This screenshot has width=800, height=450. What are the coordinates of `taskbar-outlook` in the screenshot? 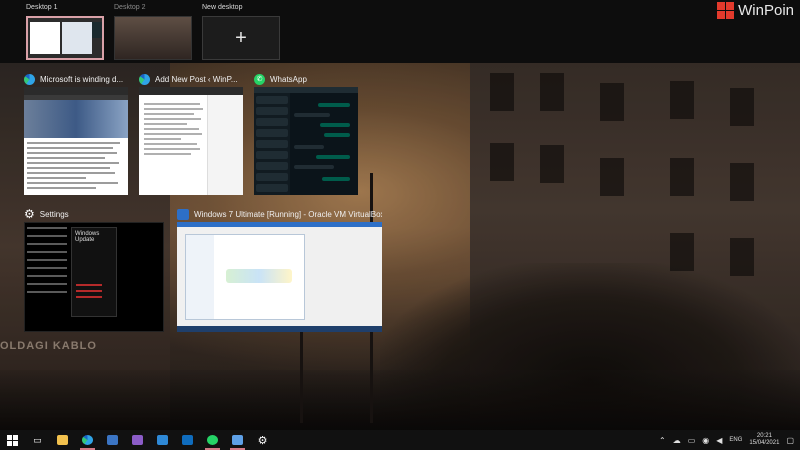 It's located at (187, 440).